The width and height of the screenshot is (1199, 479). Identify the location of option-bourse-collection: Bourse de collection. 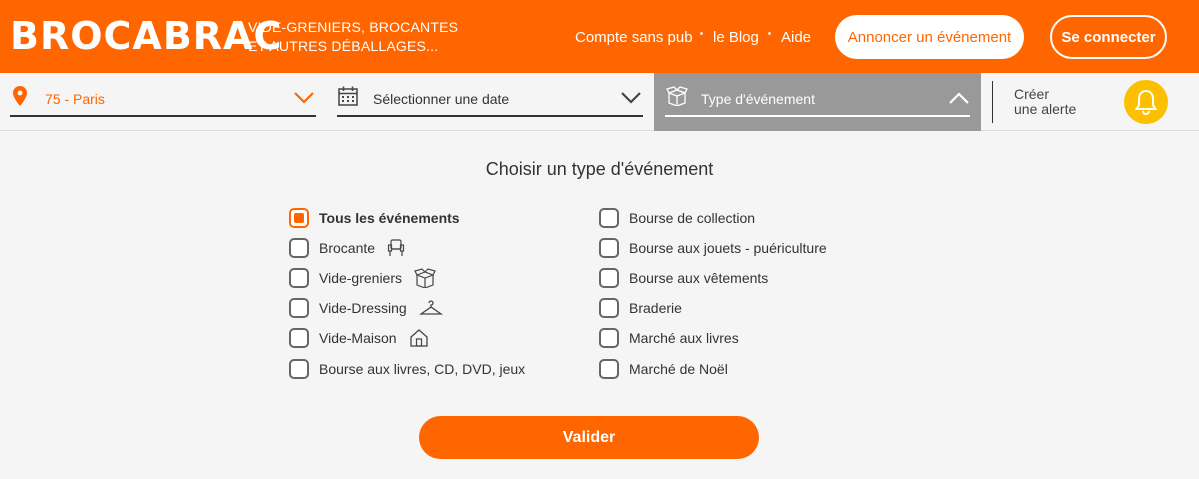
(677, 218).